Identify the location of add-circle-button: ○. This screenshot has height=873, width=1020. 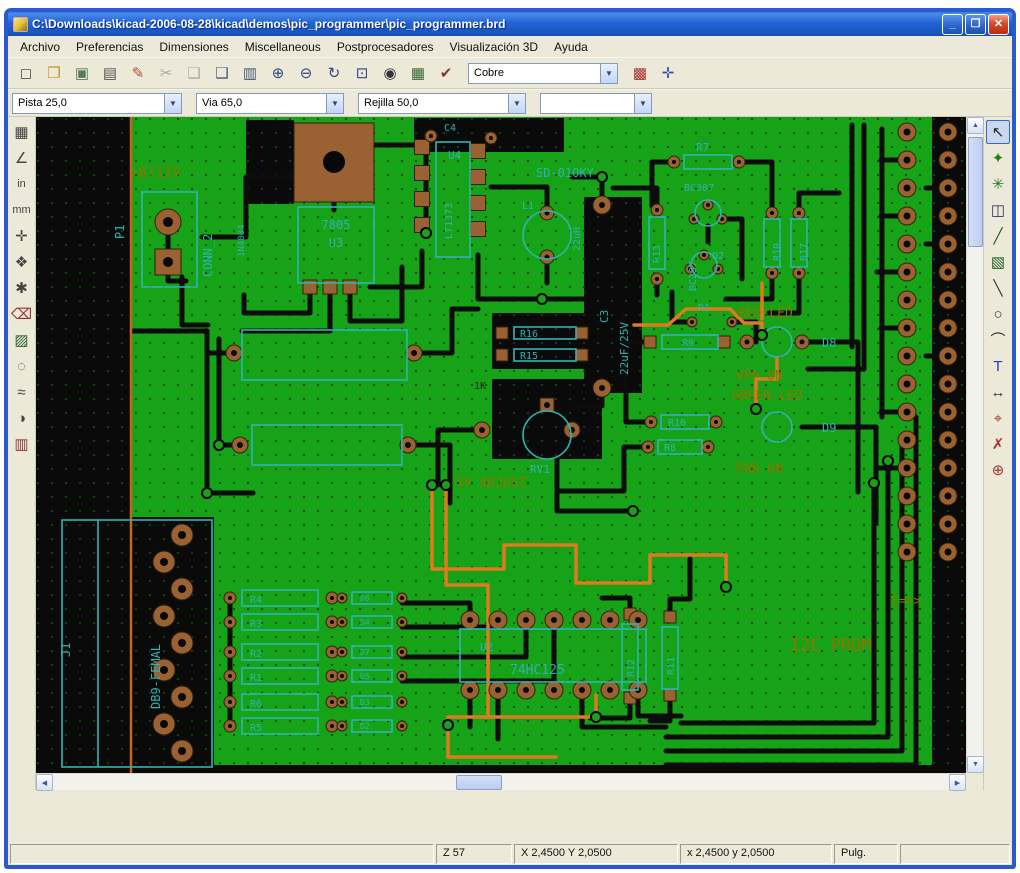
(998, 314).